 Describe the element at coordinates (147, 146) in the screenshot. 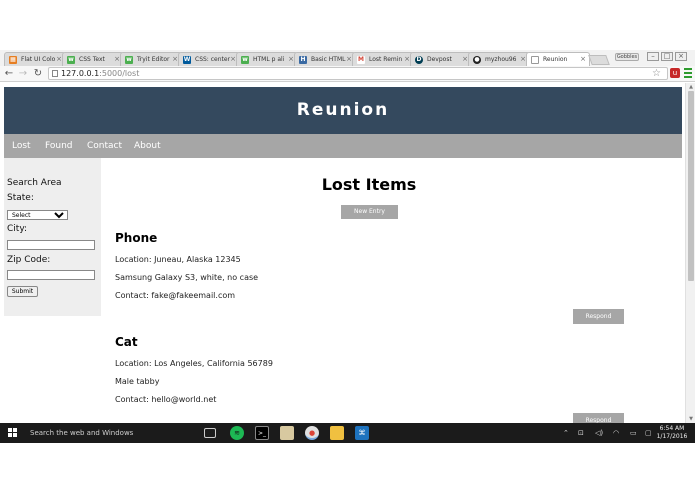

I see `nav-link-about: About` at that location.